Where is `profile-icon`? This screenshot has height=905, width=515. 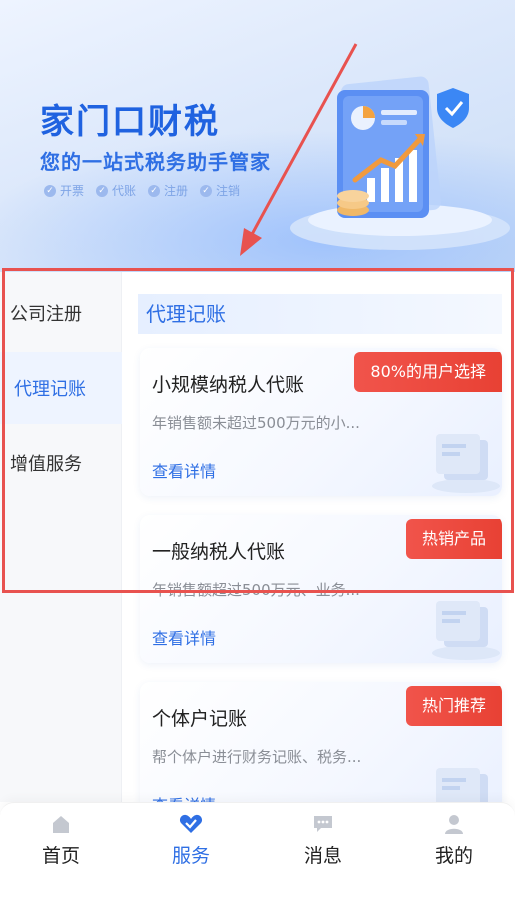 profile-icon is located at coordinates (454, 824).